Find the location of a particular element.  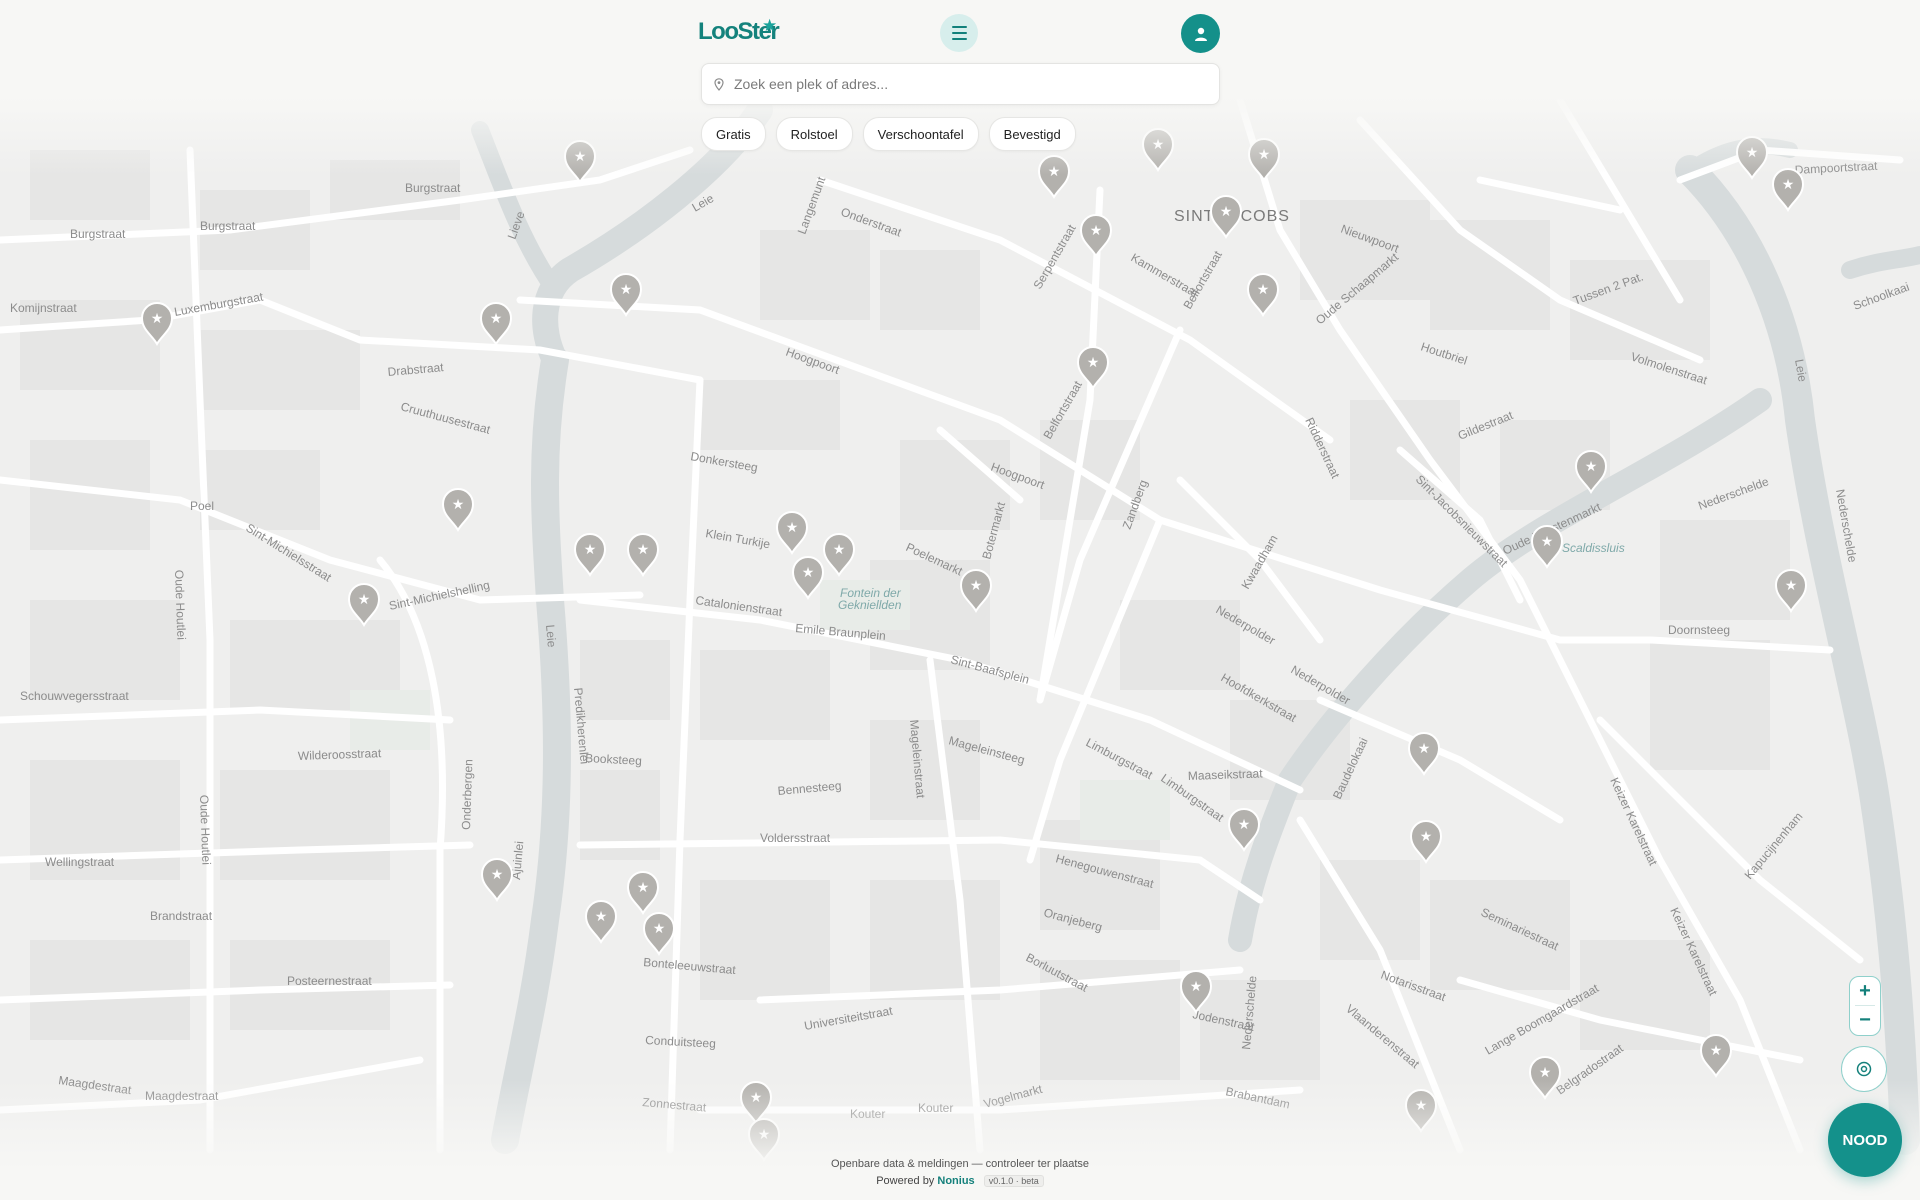

street-label: Posteernestraat is located at coordinates (329, 981).